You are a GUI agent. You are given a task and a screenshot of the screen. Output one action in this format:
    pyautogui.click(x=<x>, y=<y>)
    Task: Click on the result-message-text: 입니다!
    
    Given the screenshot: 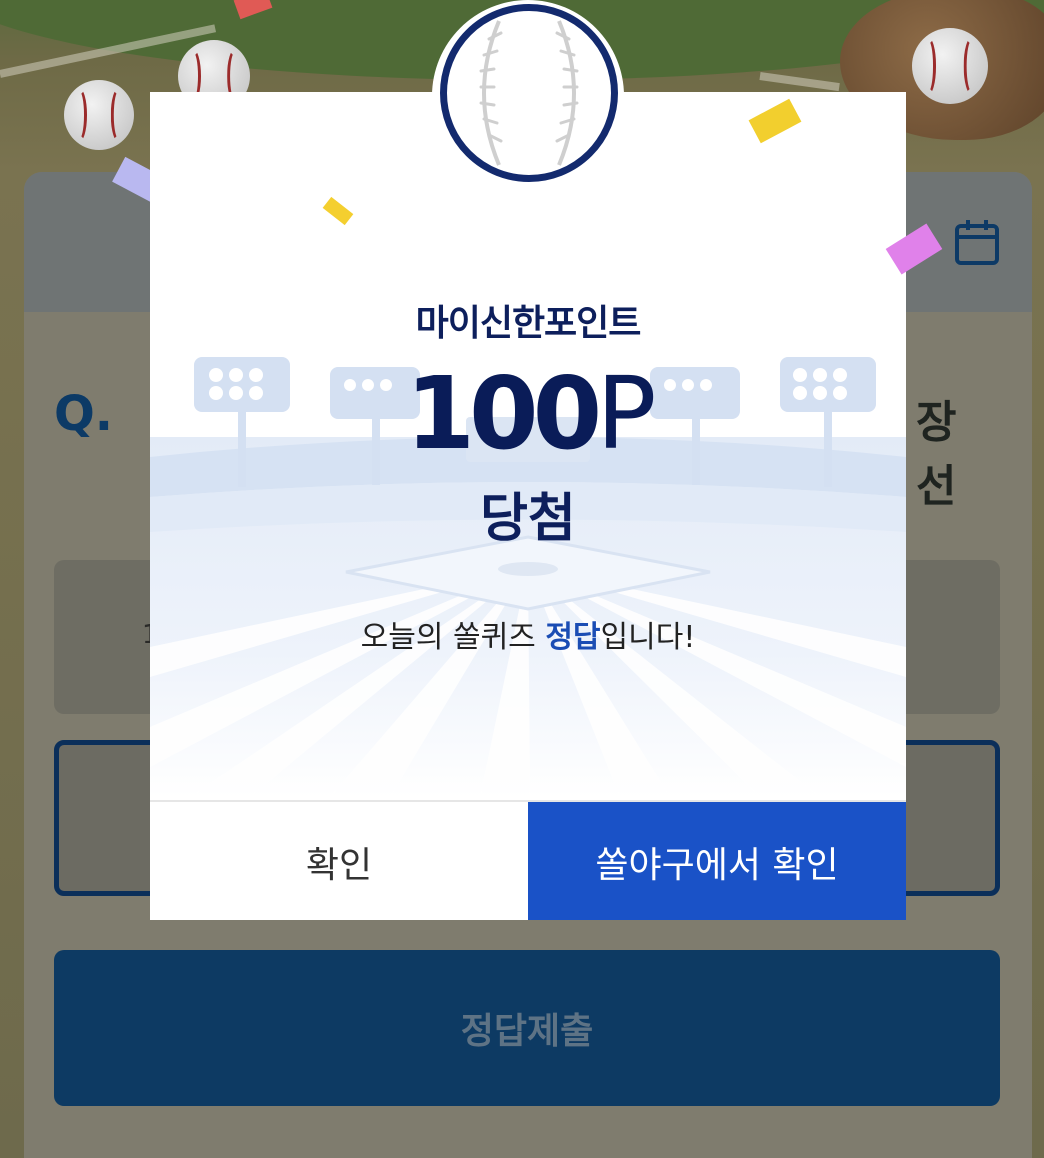 What is the action you would take?
    pyautogui.click(x=648, y=637)
    